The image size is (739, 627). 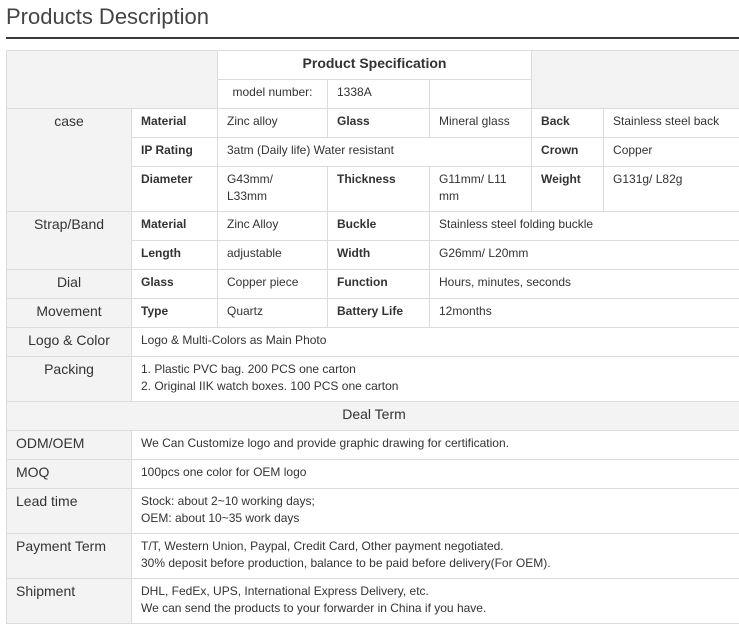 I want to click on case-thickness-label: Thickness, so click(x=378, y=189).